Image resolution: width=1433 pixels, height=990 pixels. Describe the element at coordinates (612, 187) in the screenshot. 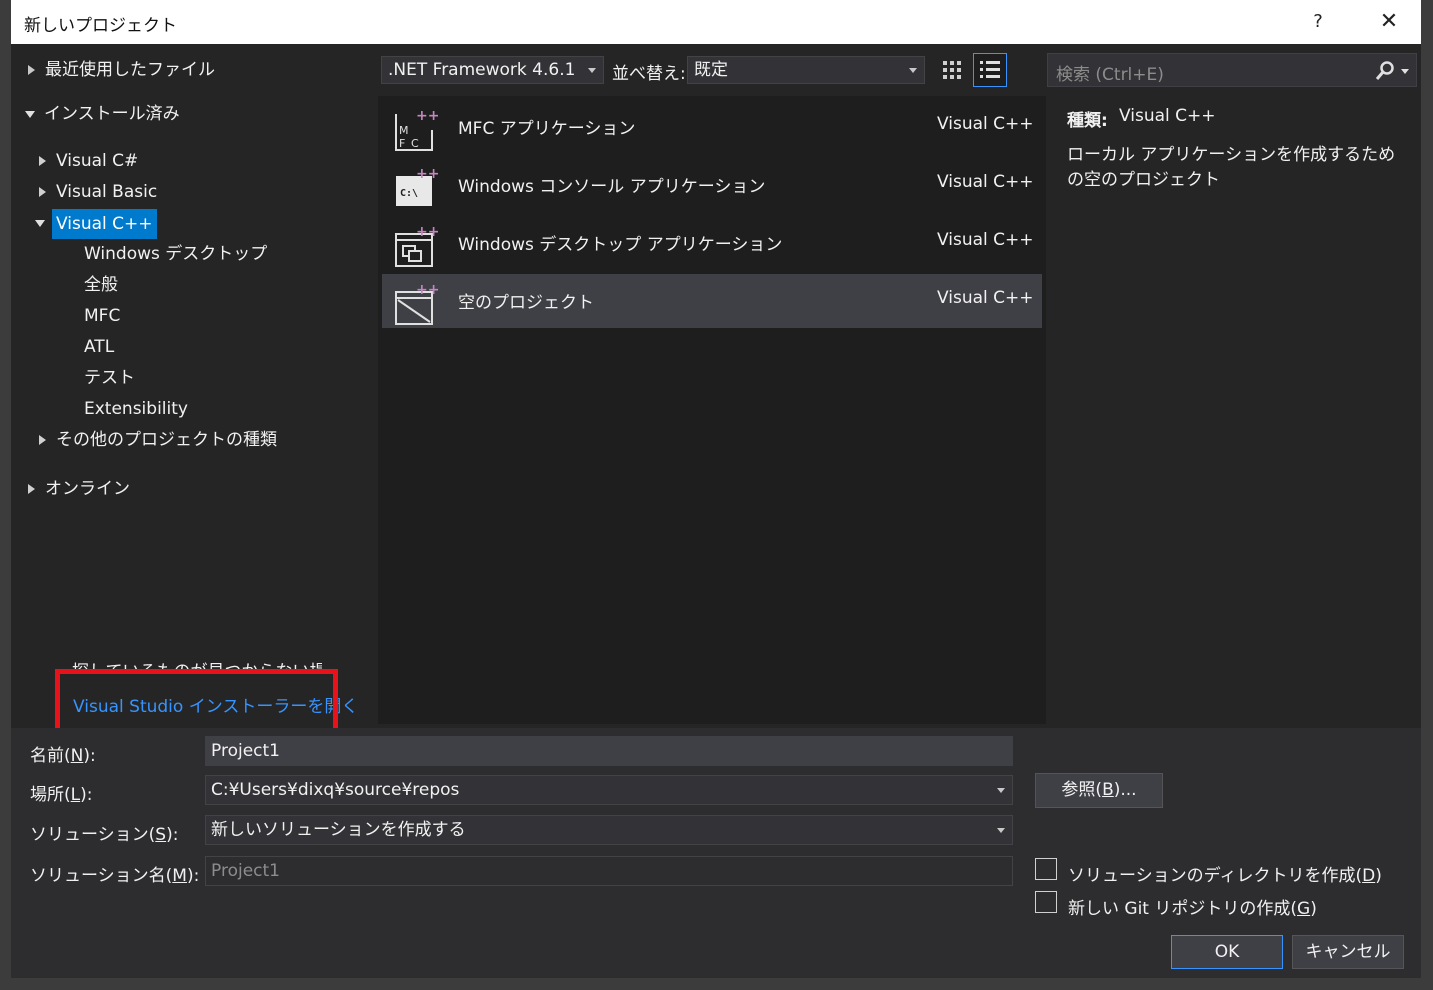

I see `template-name: Windows コンソール アプリケーション` at that location.